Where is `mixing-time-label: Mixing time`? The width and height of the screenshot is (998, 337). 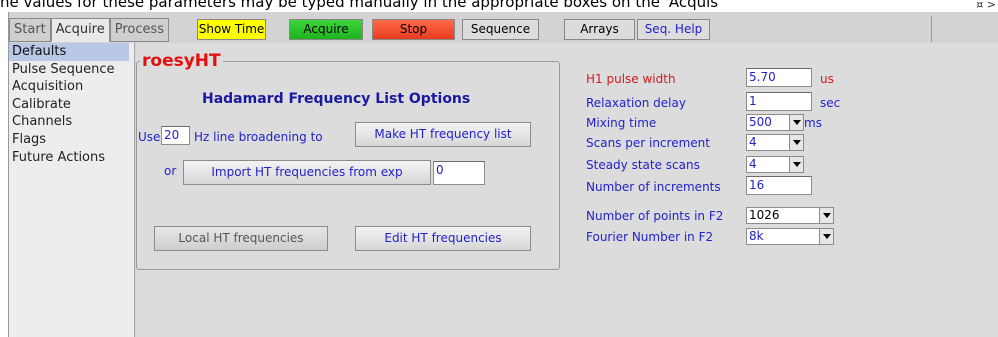
mixing-time-label: Mixing time is located at coordinates (621, 123).